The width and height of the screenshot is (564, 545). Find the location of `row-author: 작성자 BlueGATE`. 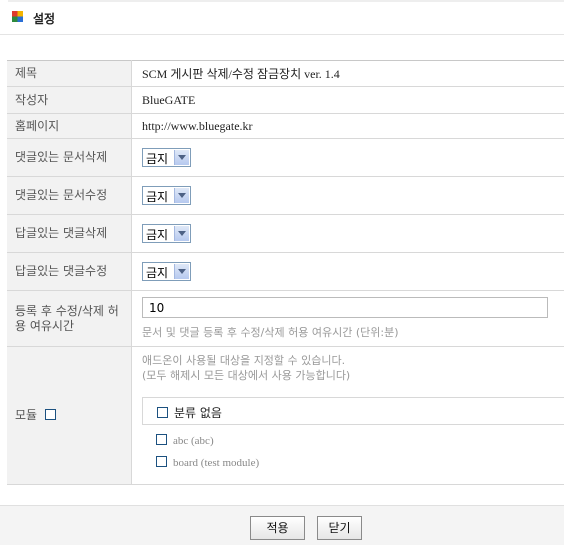

row-author: 작성자 BlueGATE is located at coordinates (285, 100).